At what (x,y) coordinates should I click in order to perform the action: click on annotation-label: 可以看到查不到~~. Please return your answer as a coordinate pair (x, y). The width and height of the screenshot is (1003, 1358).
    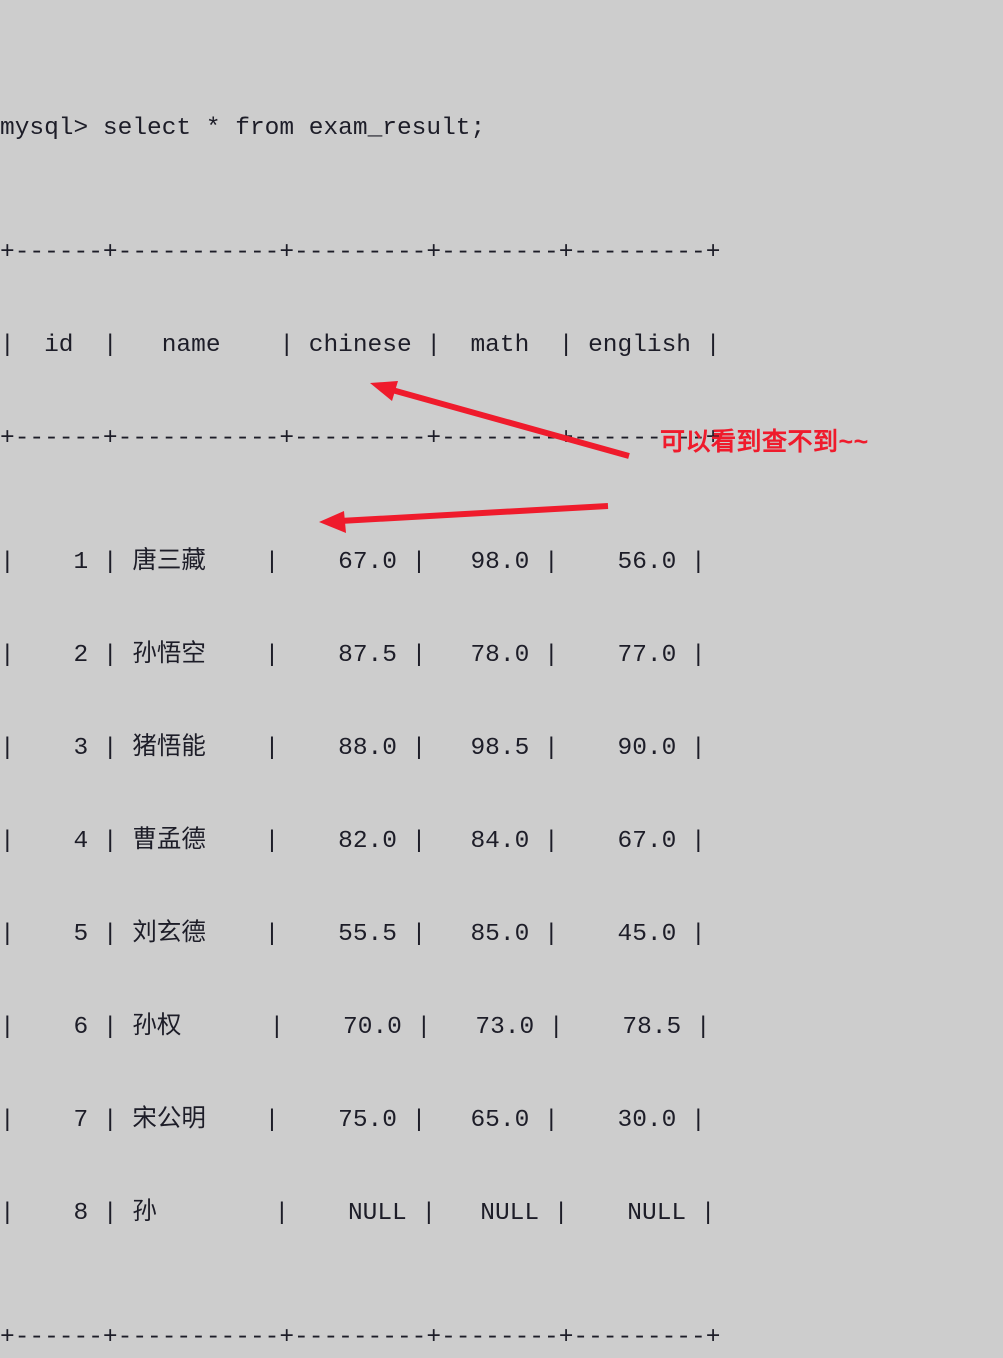
    Looking at the image, I should click on (764, 442).